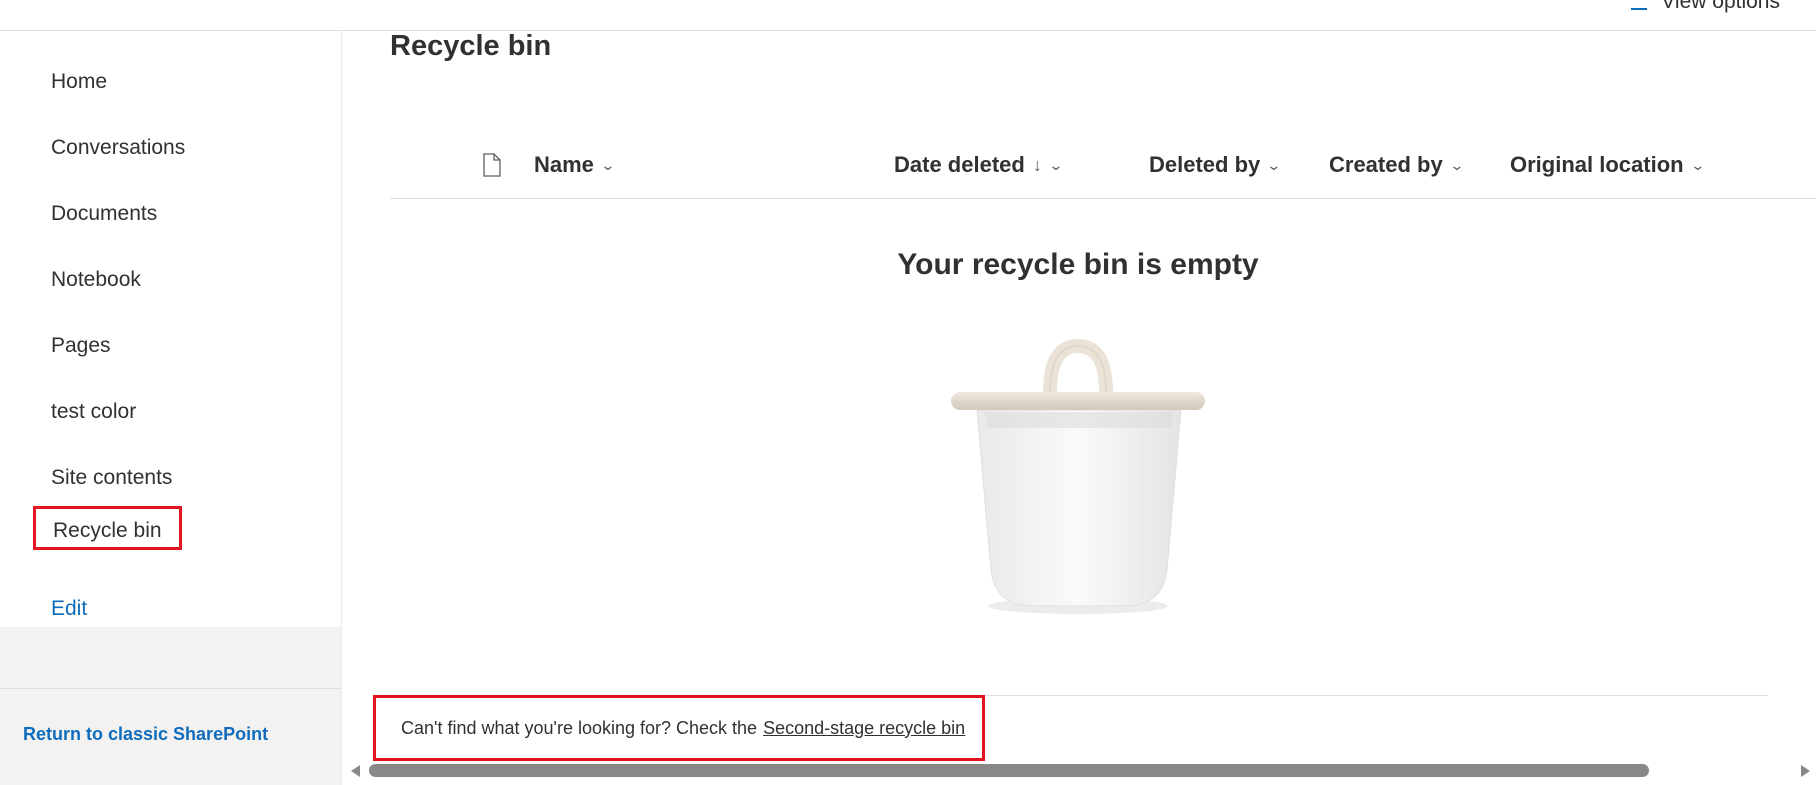 Image resolution: width=1816 pixels, height=785 pixels. What do you see at coordinates (1080, 480) in the screenshot?
I see `trash-bin-illustration` at bounding box center [1080, 480].